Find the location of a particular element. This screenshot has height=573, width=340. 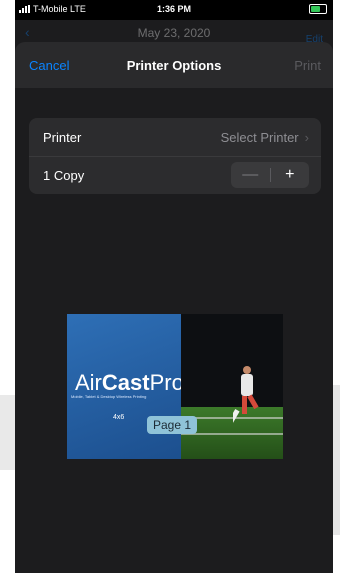

aircastpro-logo: AirCastPro is located at coordinates (129, 382).